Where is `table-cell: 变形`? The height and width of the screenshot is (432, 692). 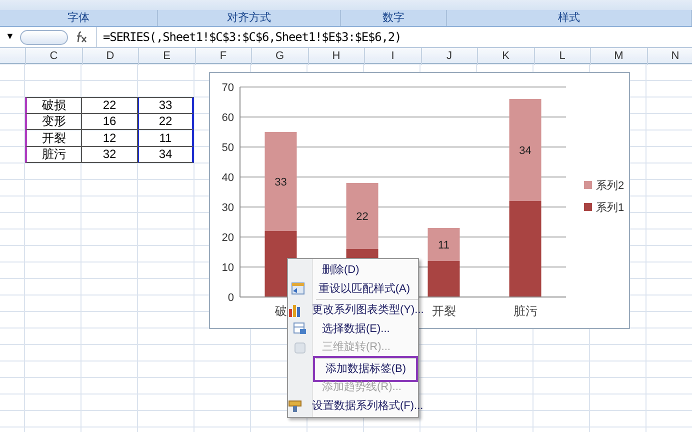
table-cell: 变形 is located at coordinates (53, 122).